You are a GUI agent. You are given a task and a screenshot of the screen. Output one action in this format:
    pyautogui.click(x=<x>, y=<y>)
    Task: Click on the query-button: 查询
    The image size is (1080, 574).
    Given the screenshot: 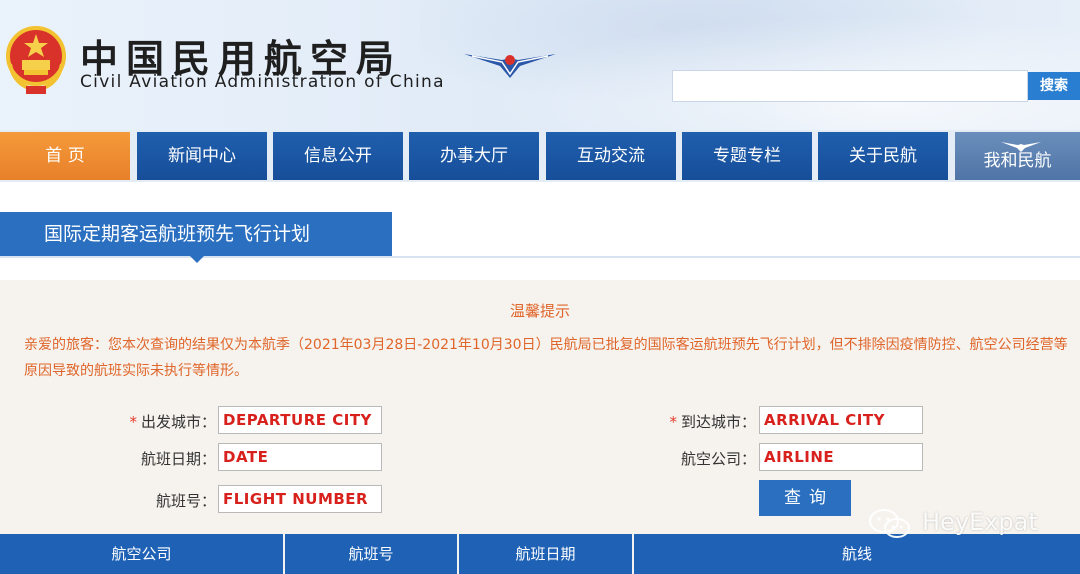 What is the action you would take?
    pyautogui.click(x=805, y=498)
    